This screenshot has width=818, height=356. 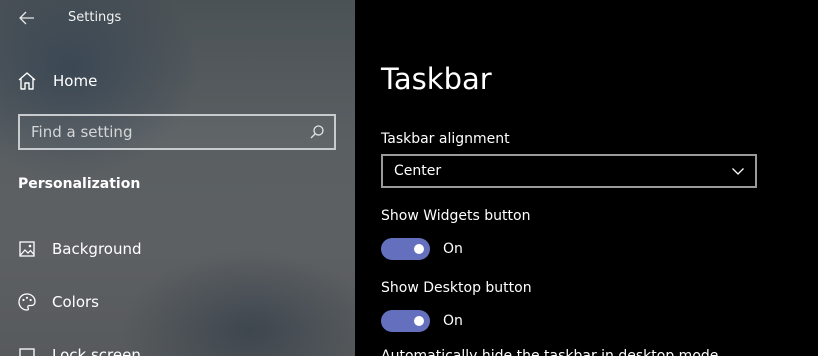 I want to click on search-box, so click(x=177, y=132).